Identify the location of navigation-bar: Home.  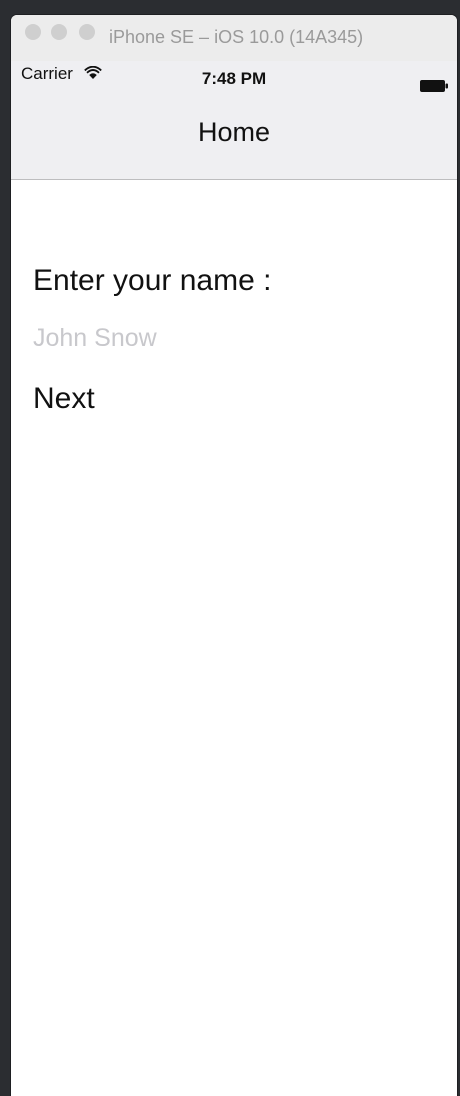
(234, 136).